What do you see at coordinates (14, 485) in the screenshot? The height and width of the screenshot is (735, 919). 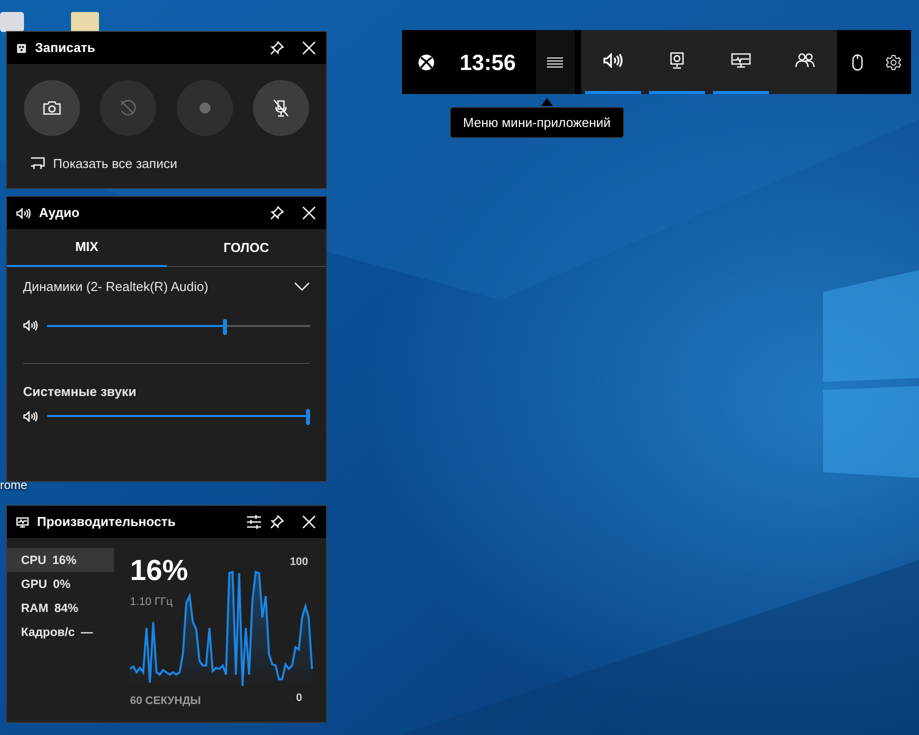 I see `desktop-icon-label: rome` at bounding box center [14, 485].